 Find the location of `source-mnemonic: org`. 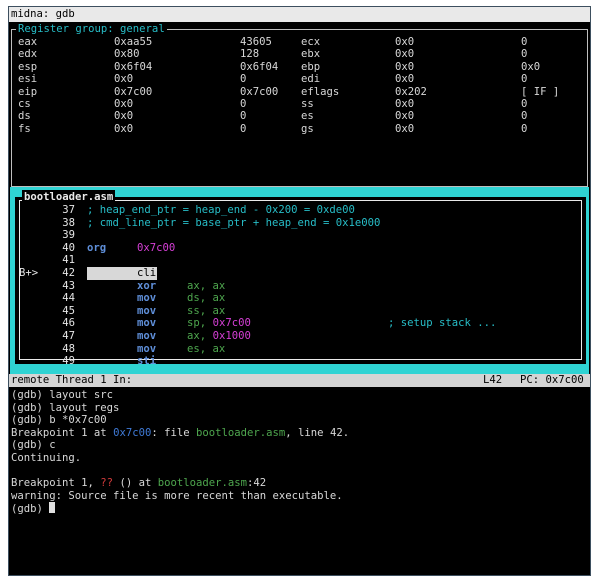

source-mnemonic: org is located at coordinates (97, 247).